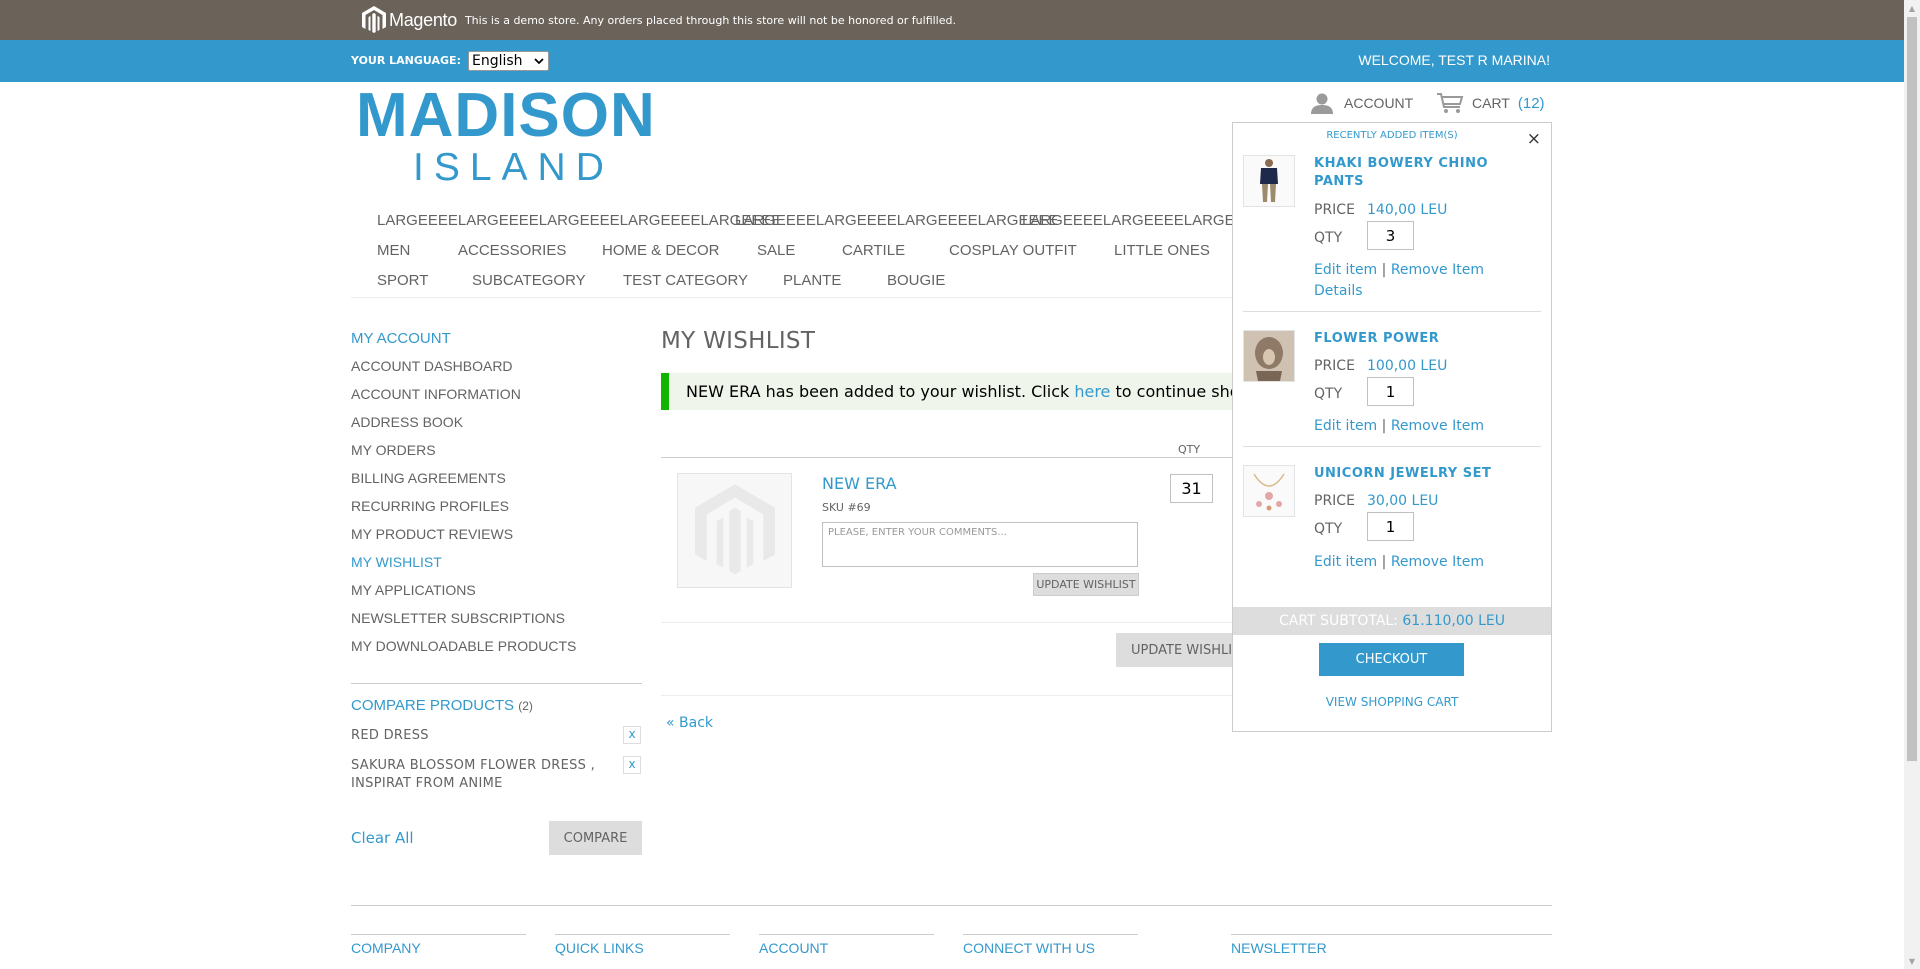 The width and height of the screenshot is (1920, 969). What do you see at coordinates (579, 220) in the screenshot?
I see `nav-item-large-1: LARGEEEELARGEEEELARGEEEELARGEEEELARGEEEE` at bounding box center [579, 220].